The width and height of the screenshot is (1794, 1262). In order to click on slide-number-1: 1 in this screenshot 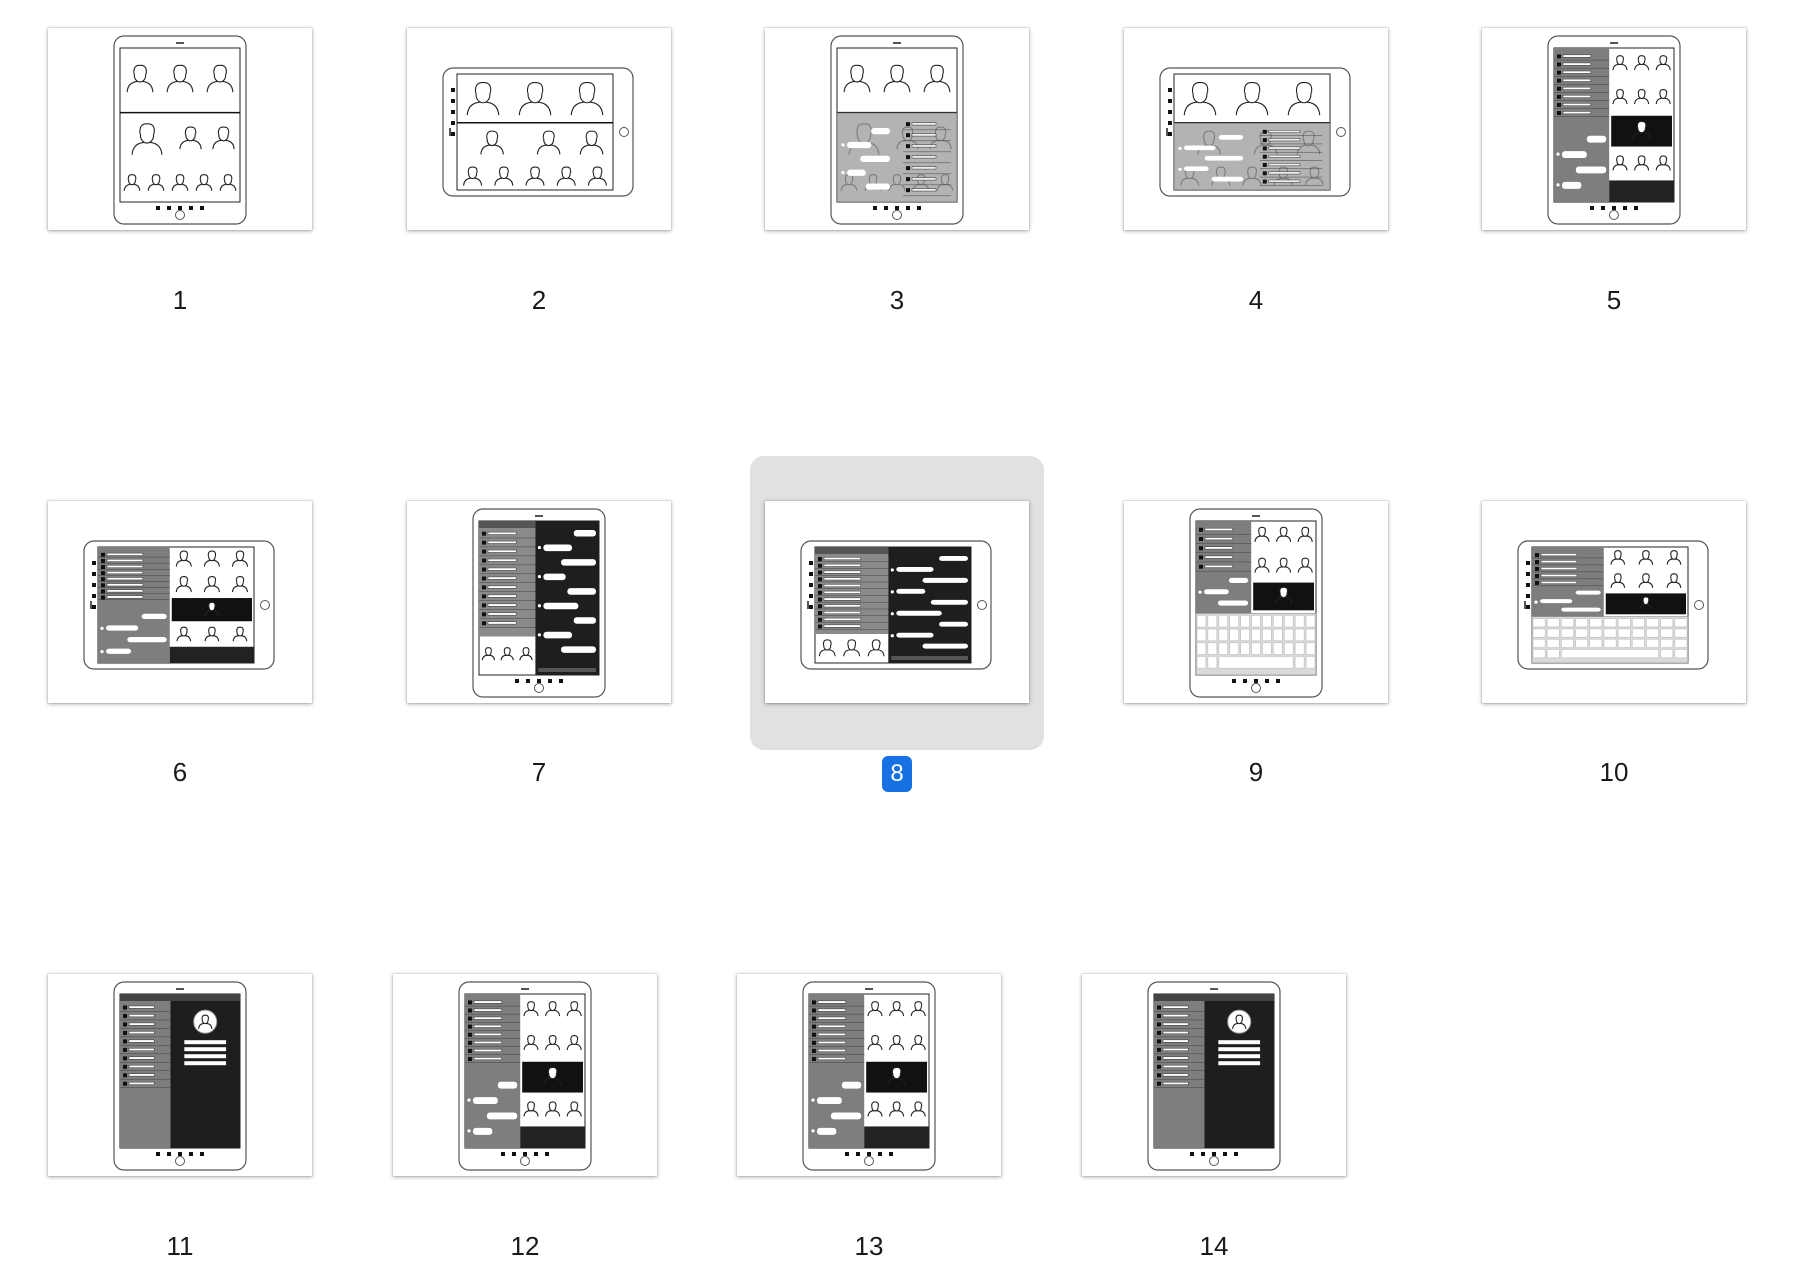, I will do `click(180, 300)`.